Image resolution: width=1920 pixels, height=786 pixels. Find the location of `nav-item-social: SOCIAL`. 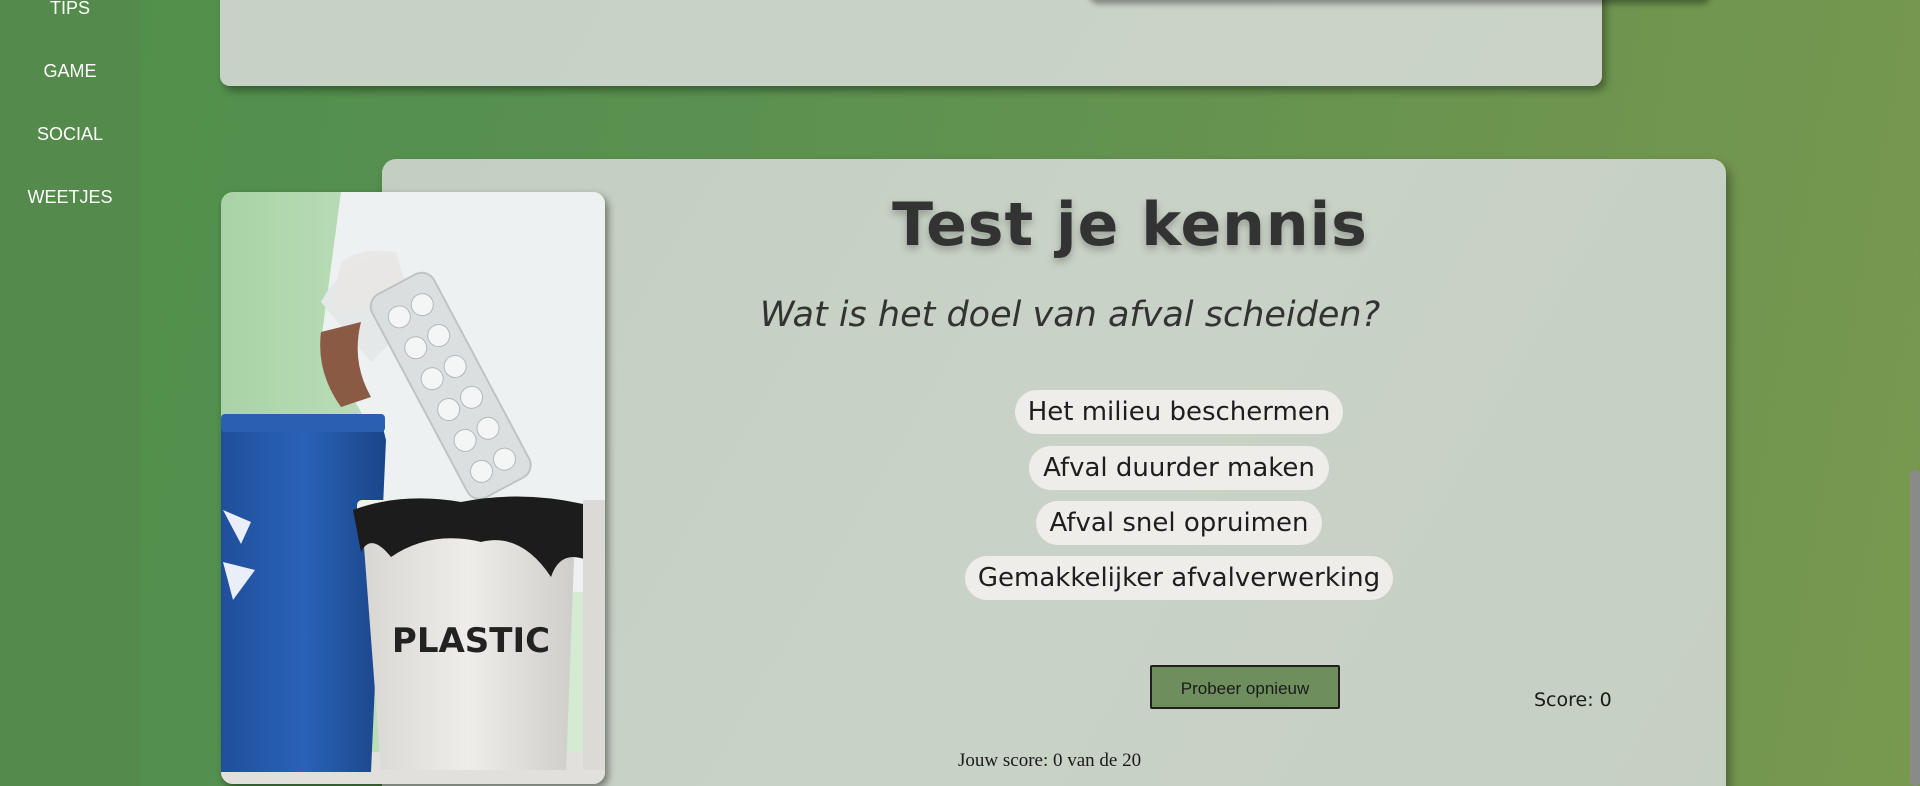

nav-item-social: SOCIAL is located at coordinates (70, 134).